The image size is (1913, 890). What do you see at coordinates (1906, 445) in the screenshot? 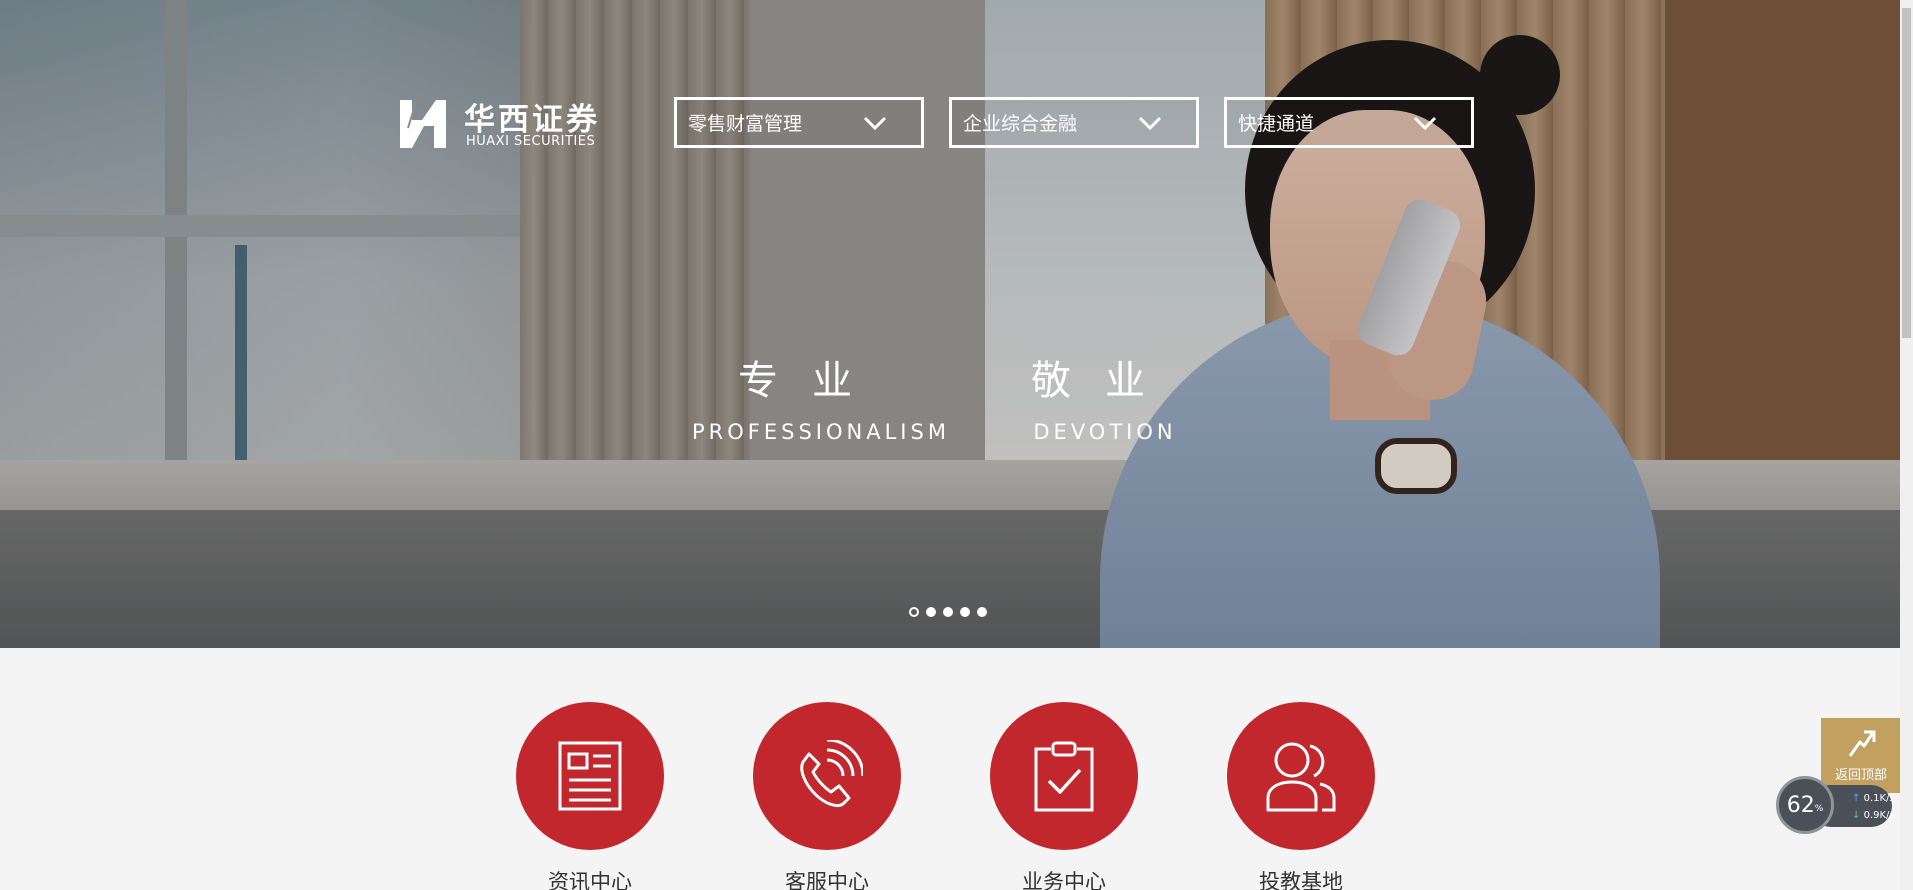
I see `page-scrollbar` at bounding box center [1906, 445].